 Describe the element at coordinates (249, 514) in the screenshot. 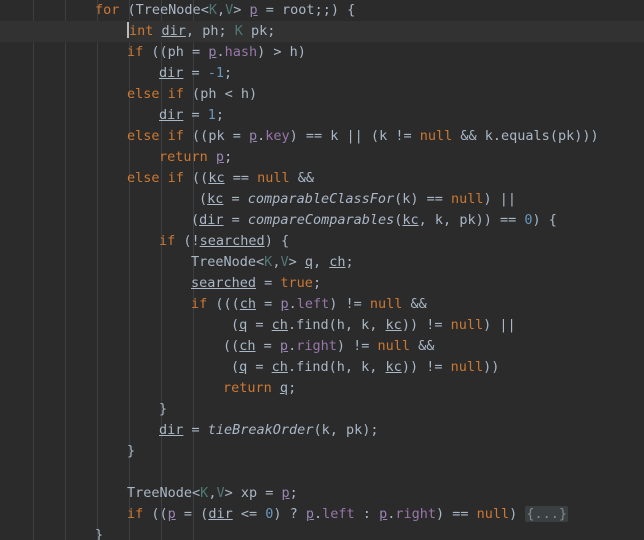

I see `code-token: <=` at that location.